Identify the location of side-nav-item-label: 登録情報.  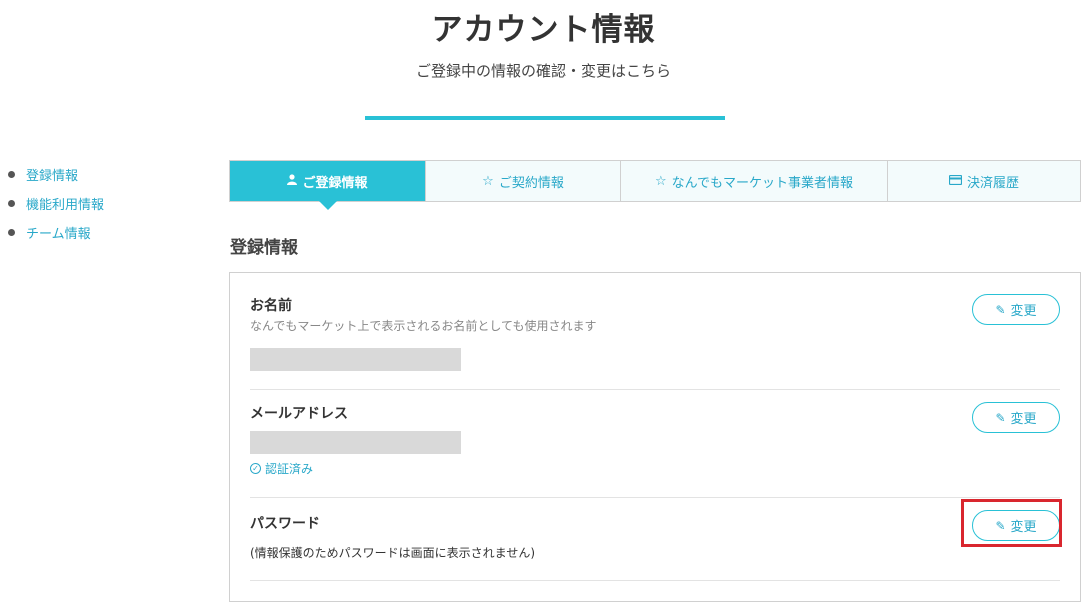
(52, 176).